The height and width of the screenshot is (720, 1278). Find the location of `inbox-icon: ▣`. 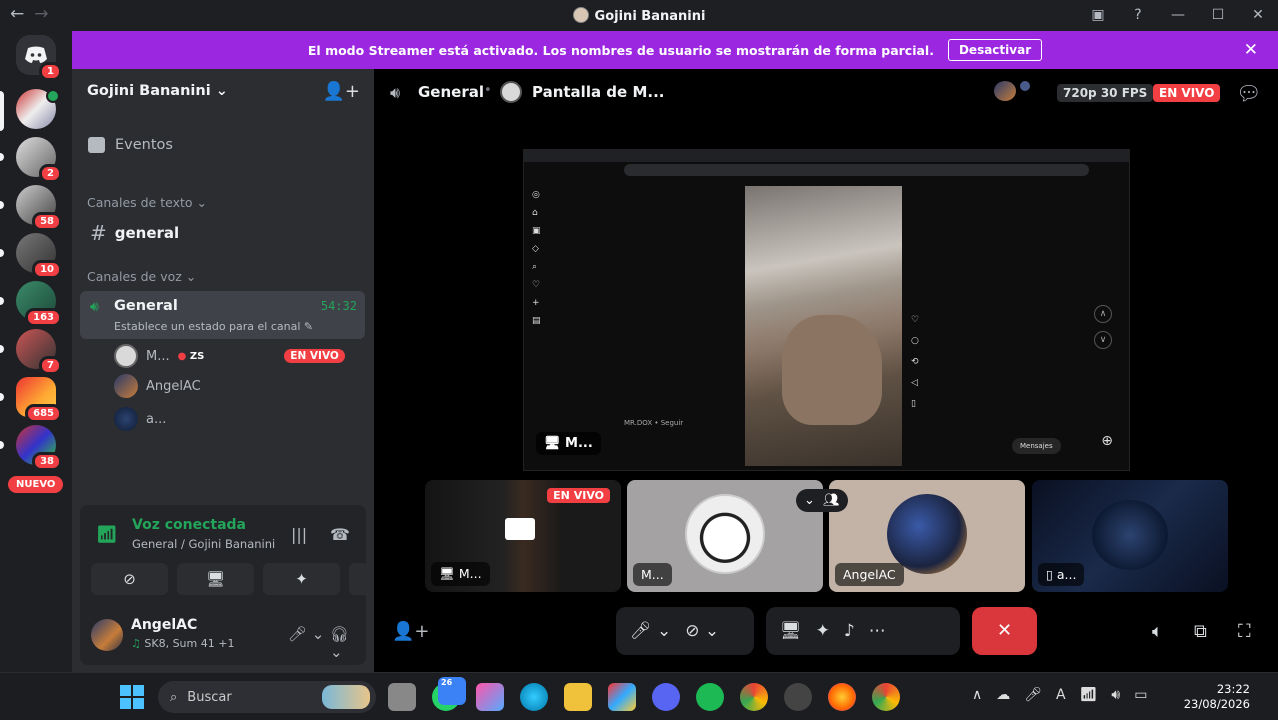

inbox-icon: ▣ is located at coordinates (1098, 15).